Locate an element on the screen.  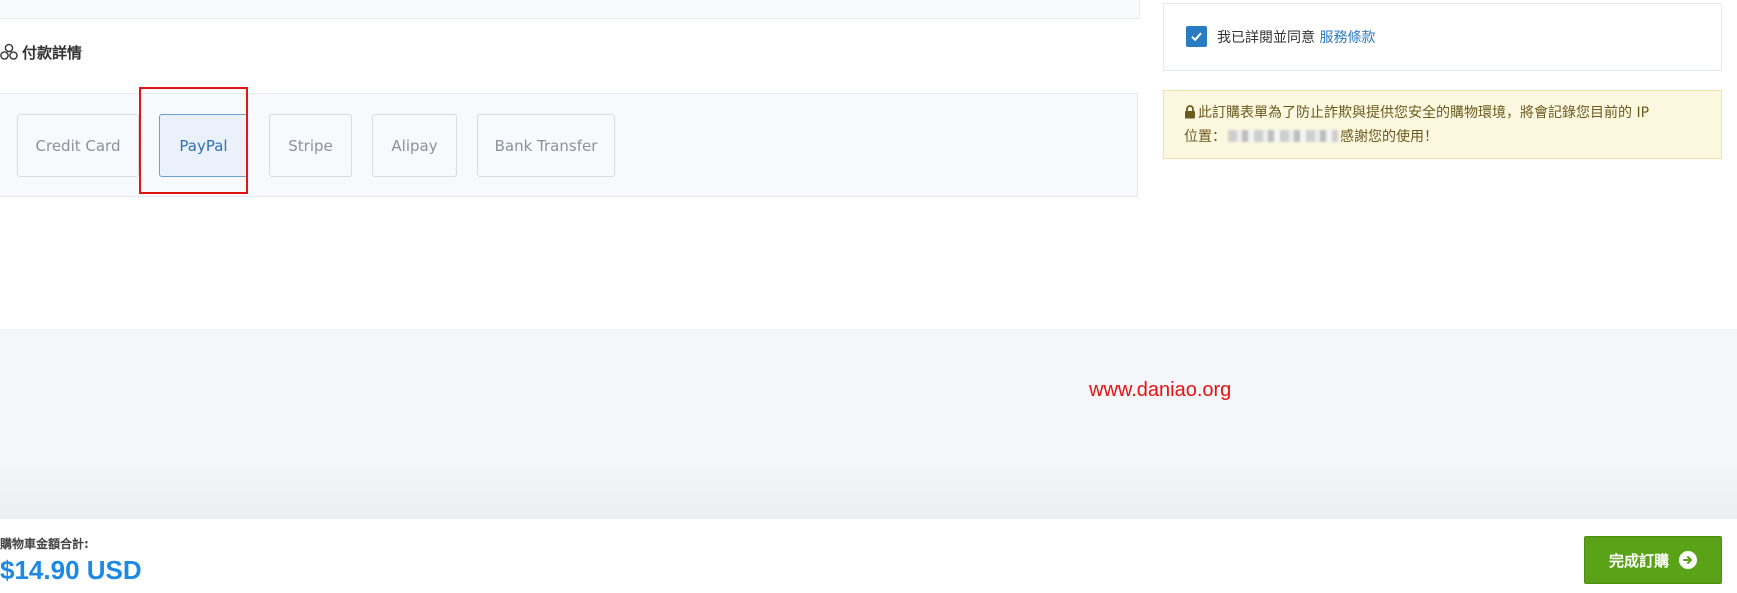
terms-card: 我已詳閱並同意 服務條款 is located at coordinates (1442, 37).